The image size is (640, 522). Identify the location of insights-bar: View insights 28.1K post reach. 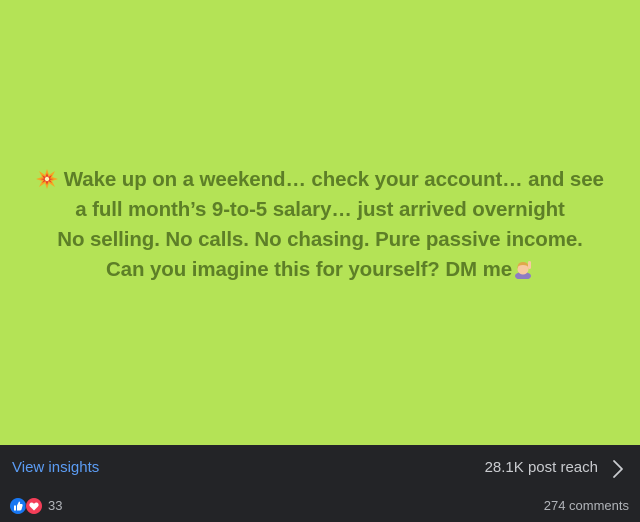
(320, 468).